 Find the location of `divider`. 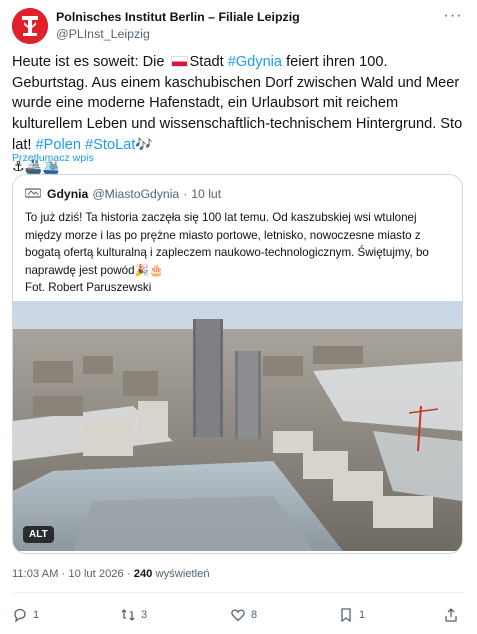

divider is located at coordinates (238, 592).